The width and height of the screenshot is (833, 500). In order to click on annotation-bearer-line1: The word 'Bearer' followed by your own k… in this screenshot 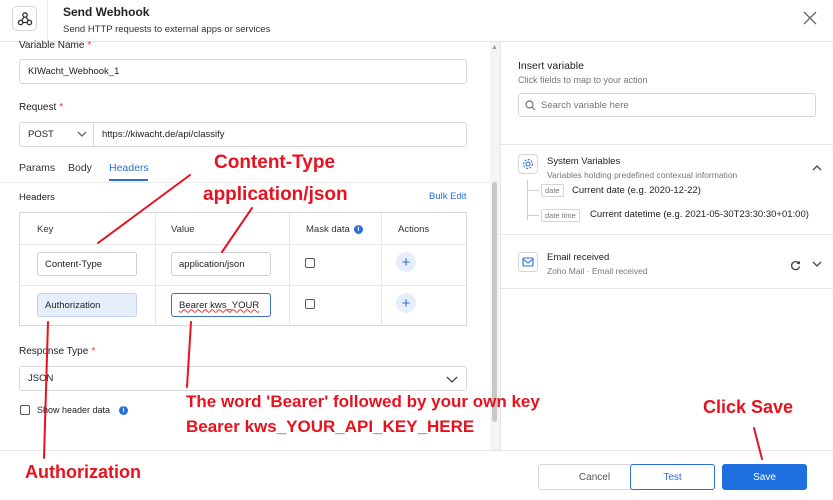, I will do `click(363, 401)`.